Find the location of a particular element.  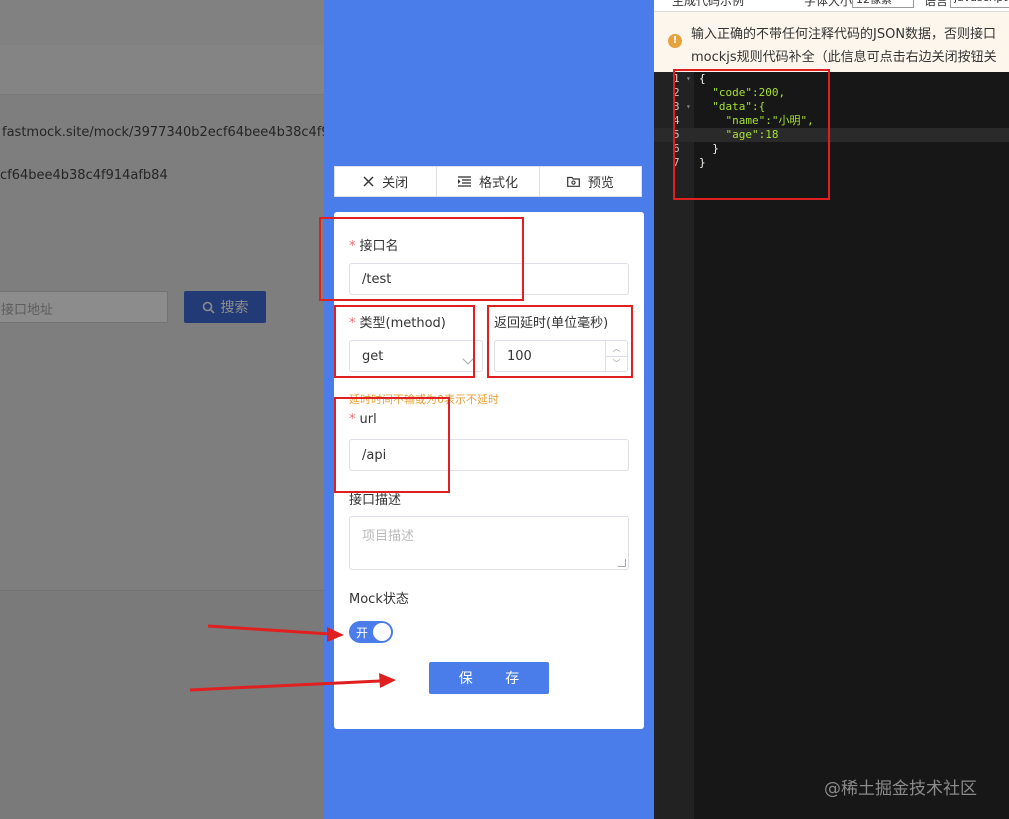

warning-icon: ! is located at coordinates (675, 41).